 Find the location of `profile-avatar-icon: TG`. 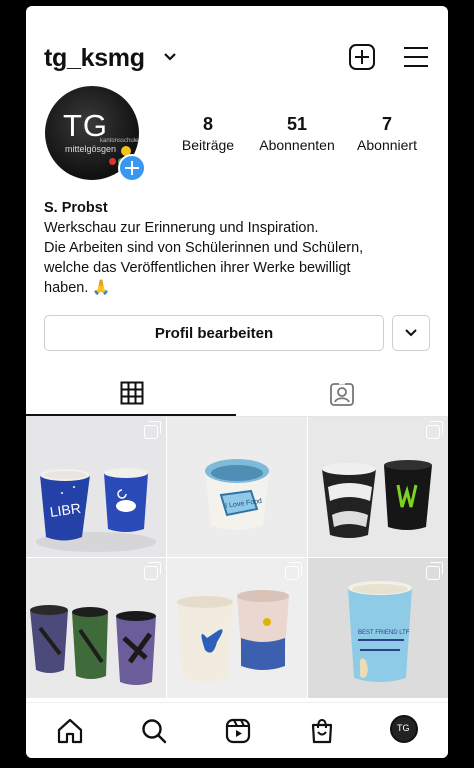

profile-avatar-icon: TG is located at coordinates (404, 729).